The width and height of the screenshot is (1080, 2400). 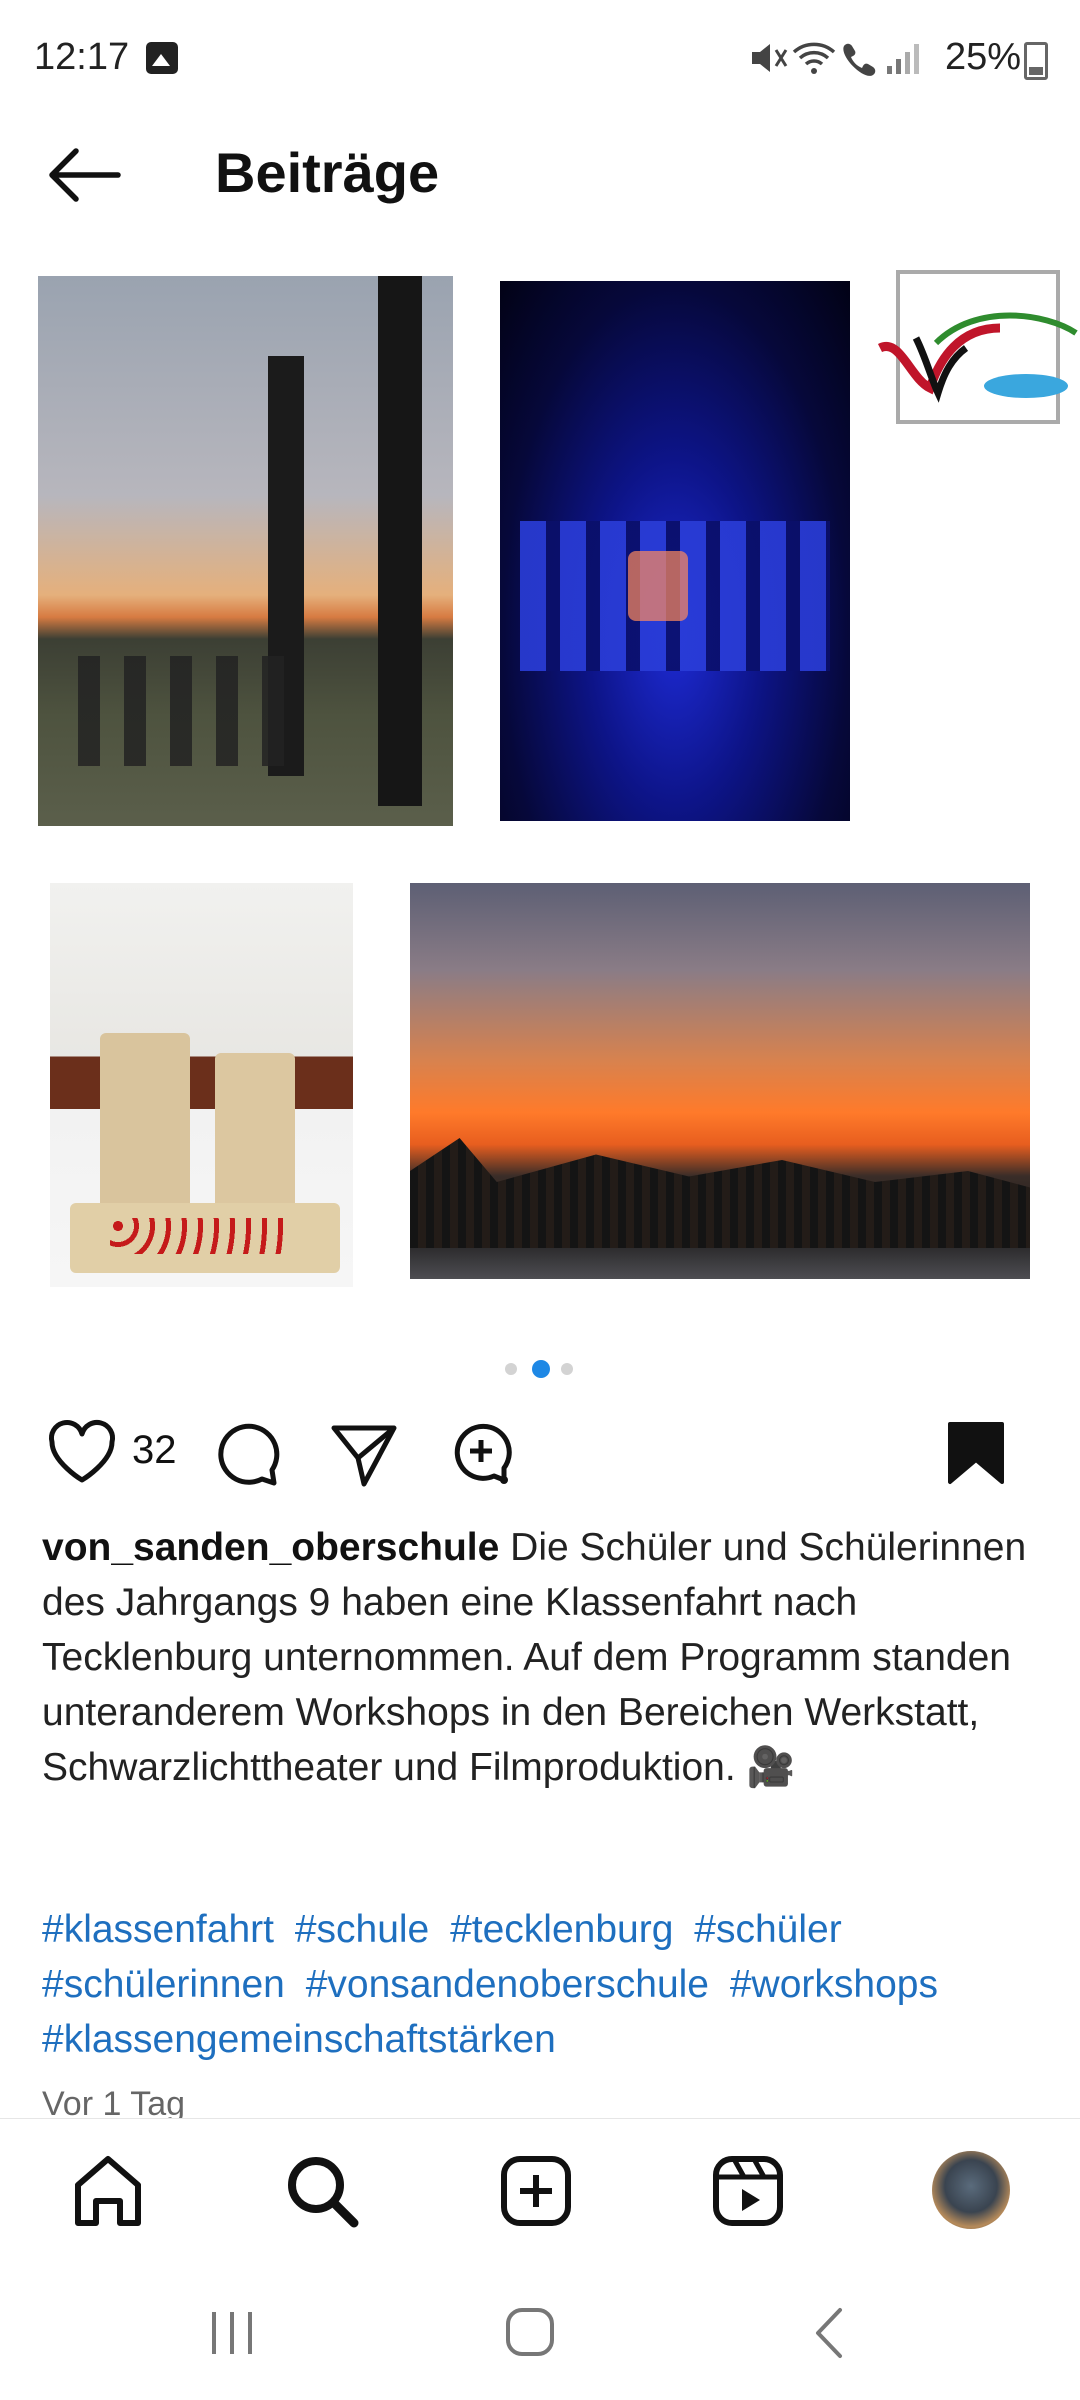 I want to click on bottom-navigation, so click(x=540, y=2193).